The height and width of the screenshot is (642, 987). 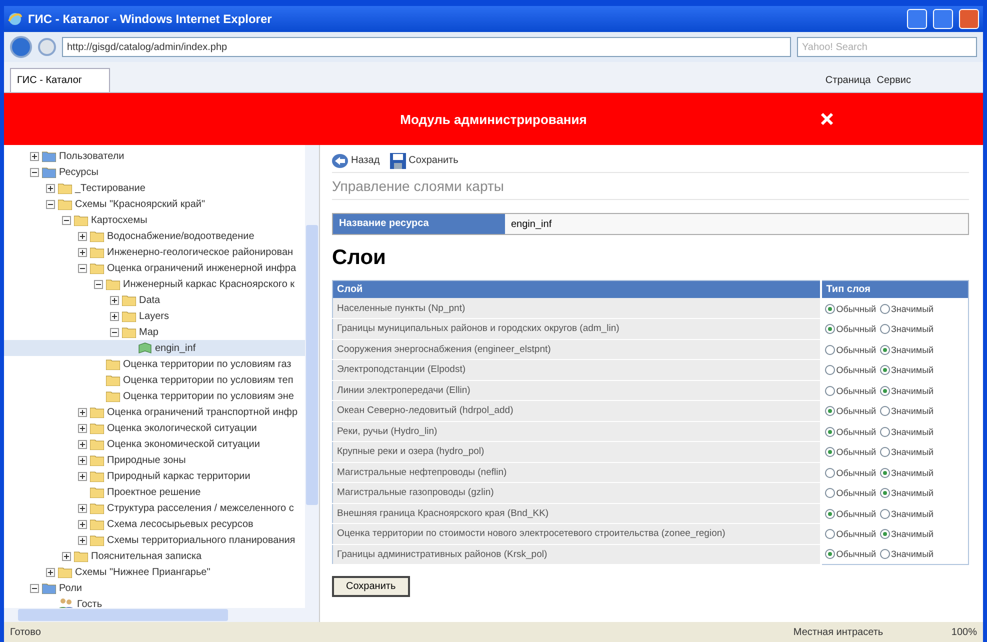 What do you see at coordinates (154, 380) in the screenshot?
I see `tree-item: Оценка территории по условиям теп` at bounding box center [154, 380].